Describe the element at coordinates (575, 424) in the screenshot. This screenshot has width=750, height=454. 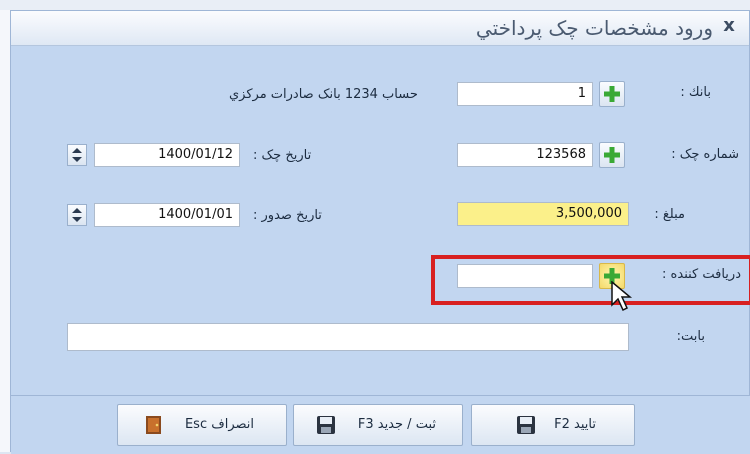
I see `confirm-button-label: تاييد F2` at that location.